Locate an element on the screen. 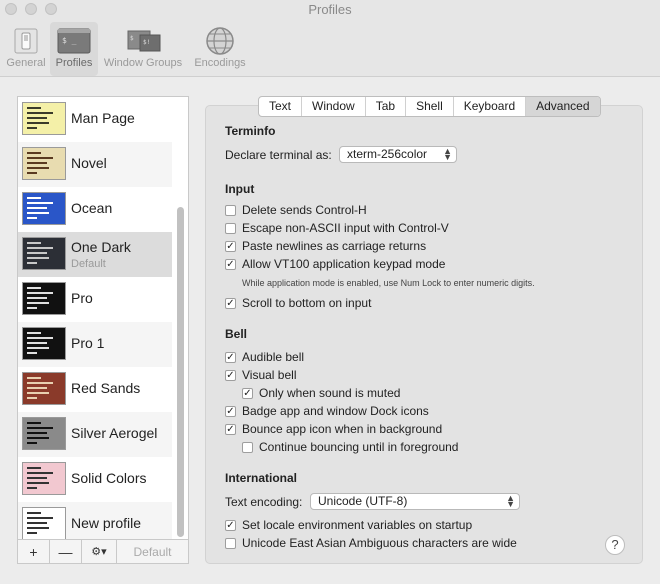 The width and height of the screenshot is (660, 584). paste-newlines-label: Paste newlines as carriage returns is located at coordinates (334, 246).